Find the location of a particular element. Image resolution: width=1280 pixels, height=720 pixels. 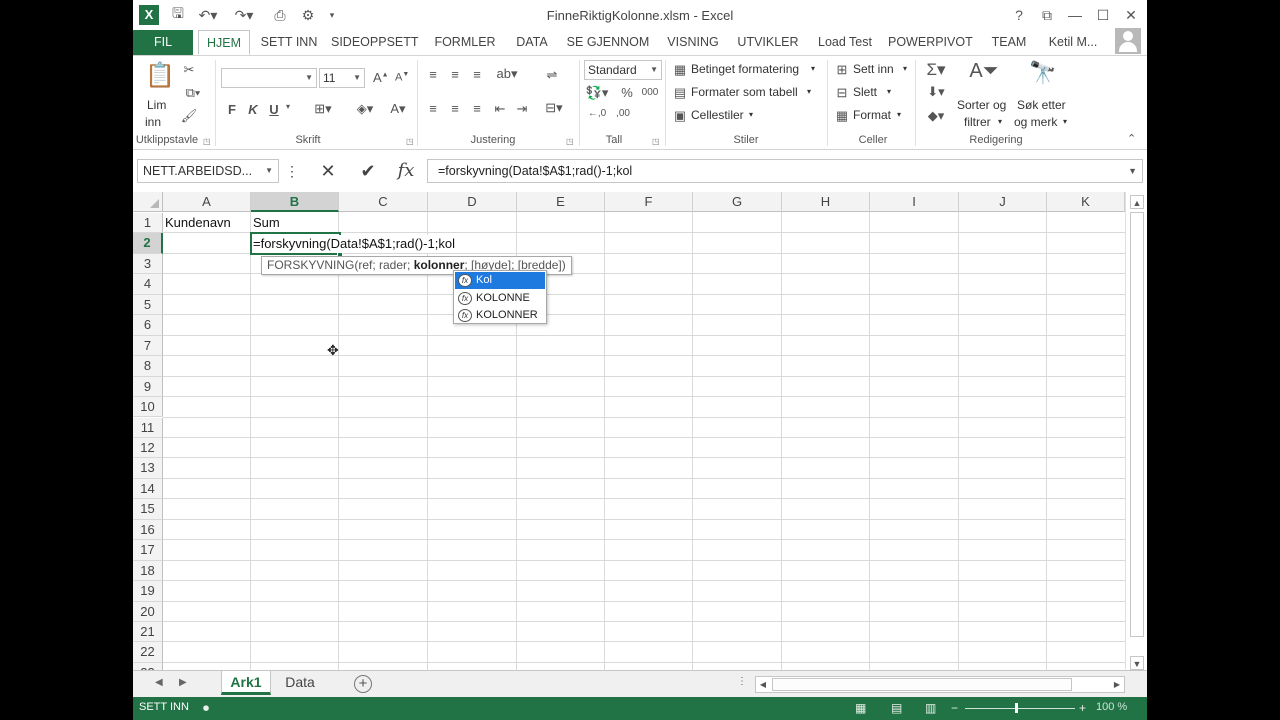

name-box: NETT.ARBEIDSD... ▼ is located at coordinates (208, 171).